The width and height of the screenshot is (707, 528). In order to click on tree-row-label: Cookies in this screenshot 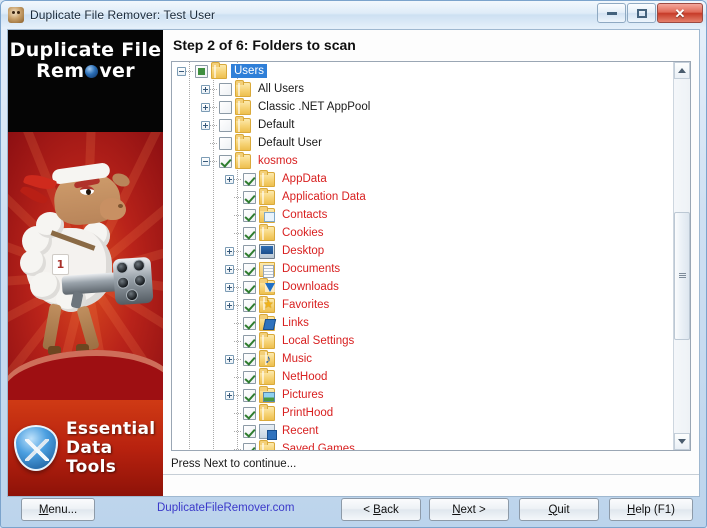, I will do `click(303, 233)`.